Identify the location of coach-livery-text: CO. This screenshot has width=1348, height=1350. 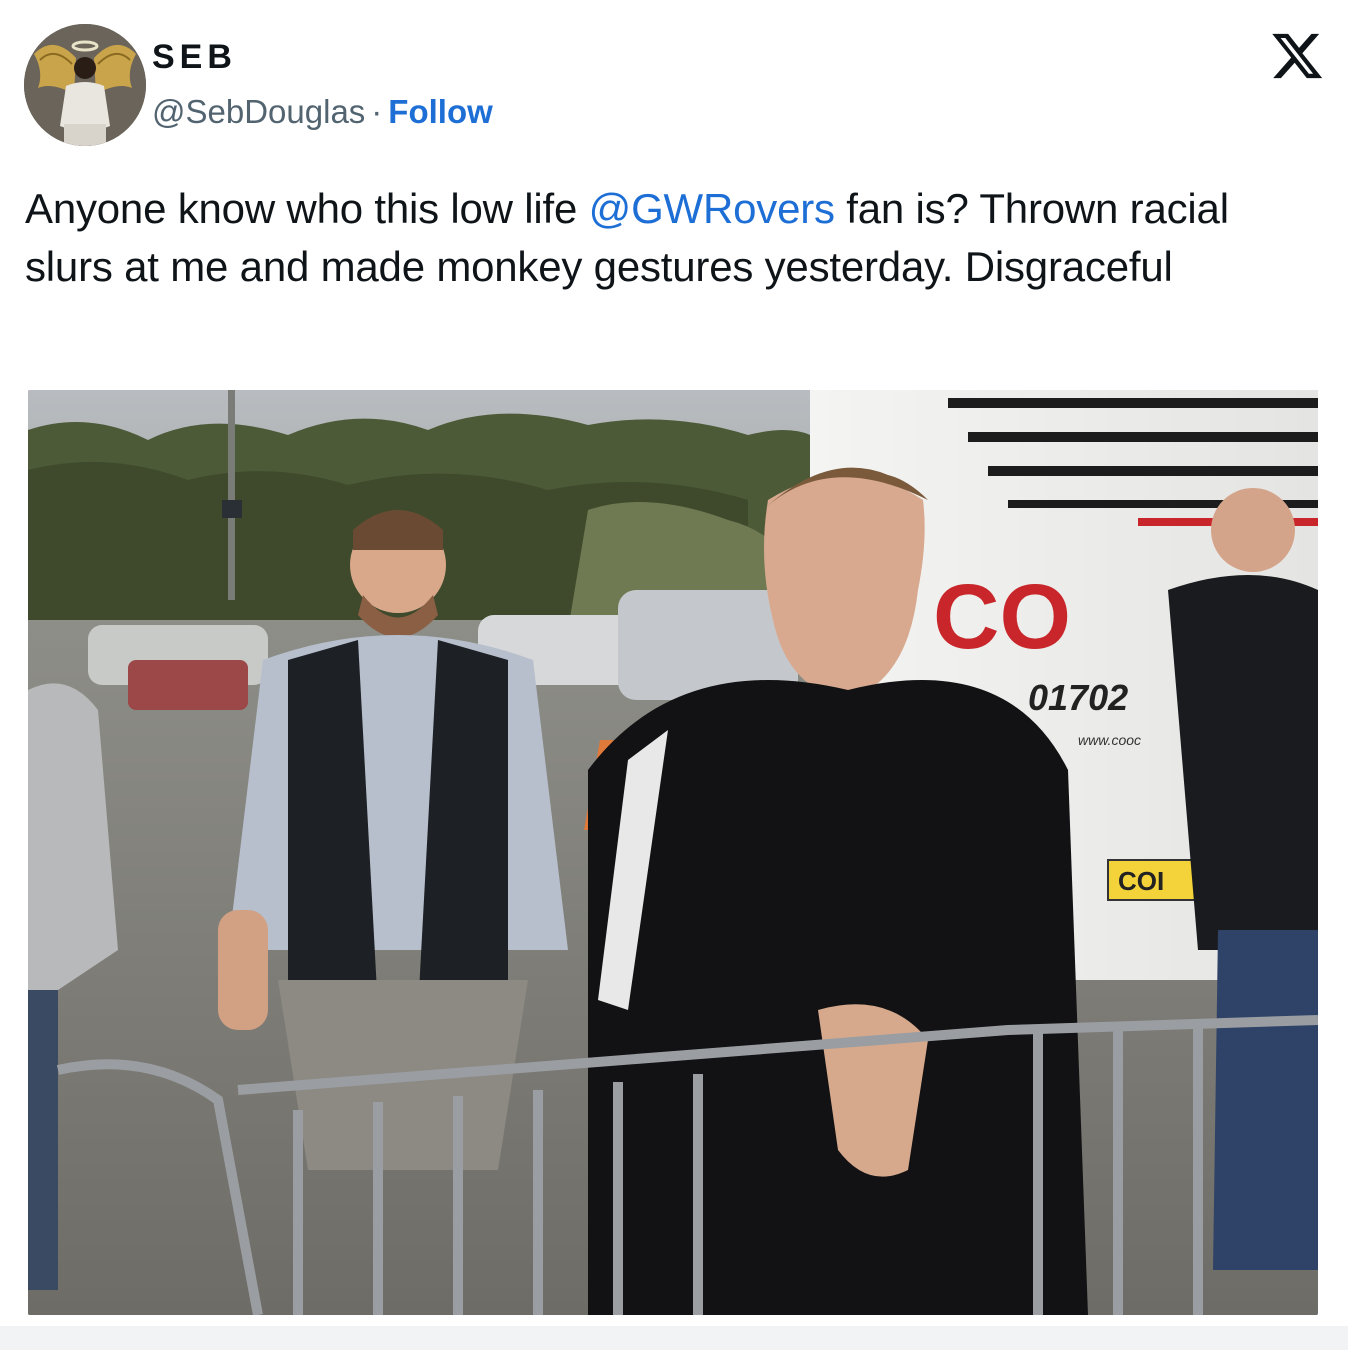
(1002, 617).